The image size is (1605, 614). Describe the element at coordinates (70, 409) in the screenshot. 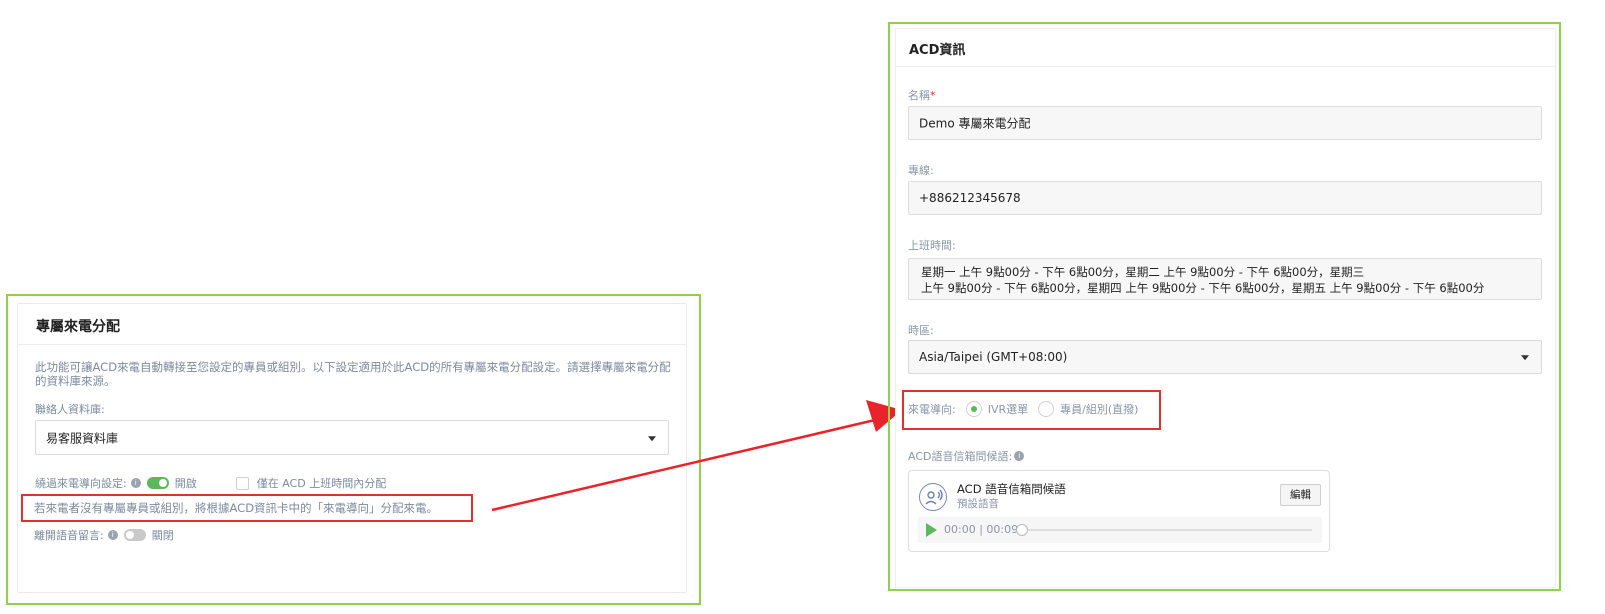

I see `contact-db-label: 聯絡人資料庫:` at that location.